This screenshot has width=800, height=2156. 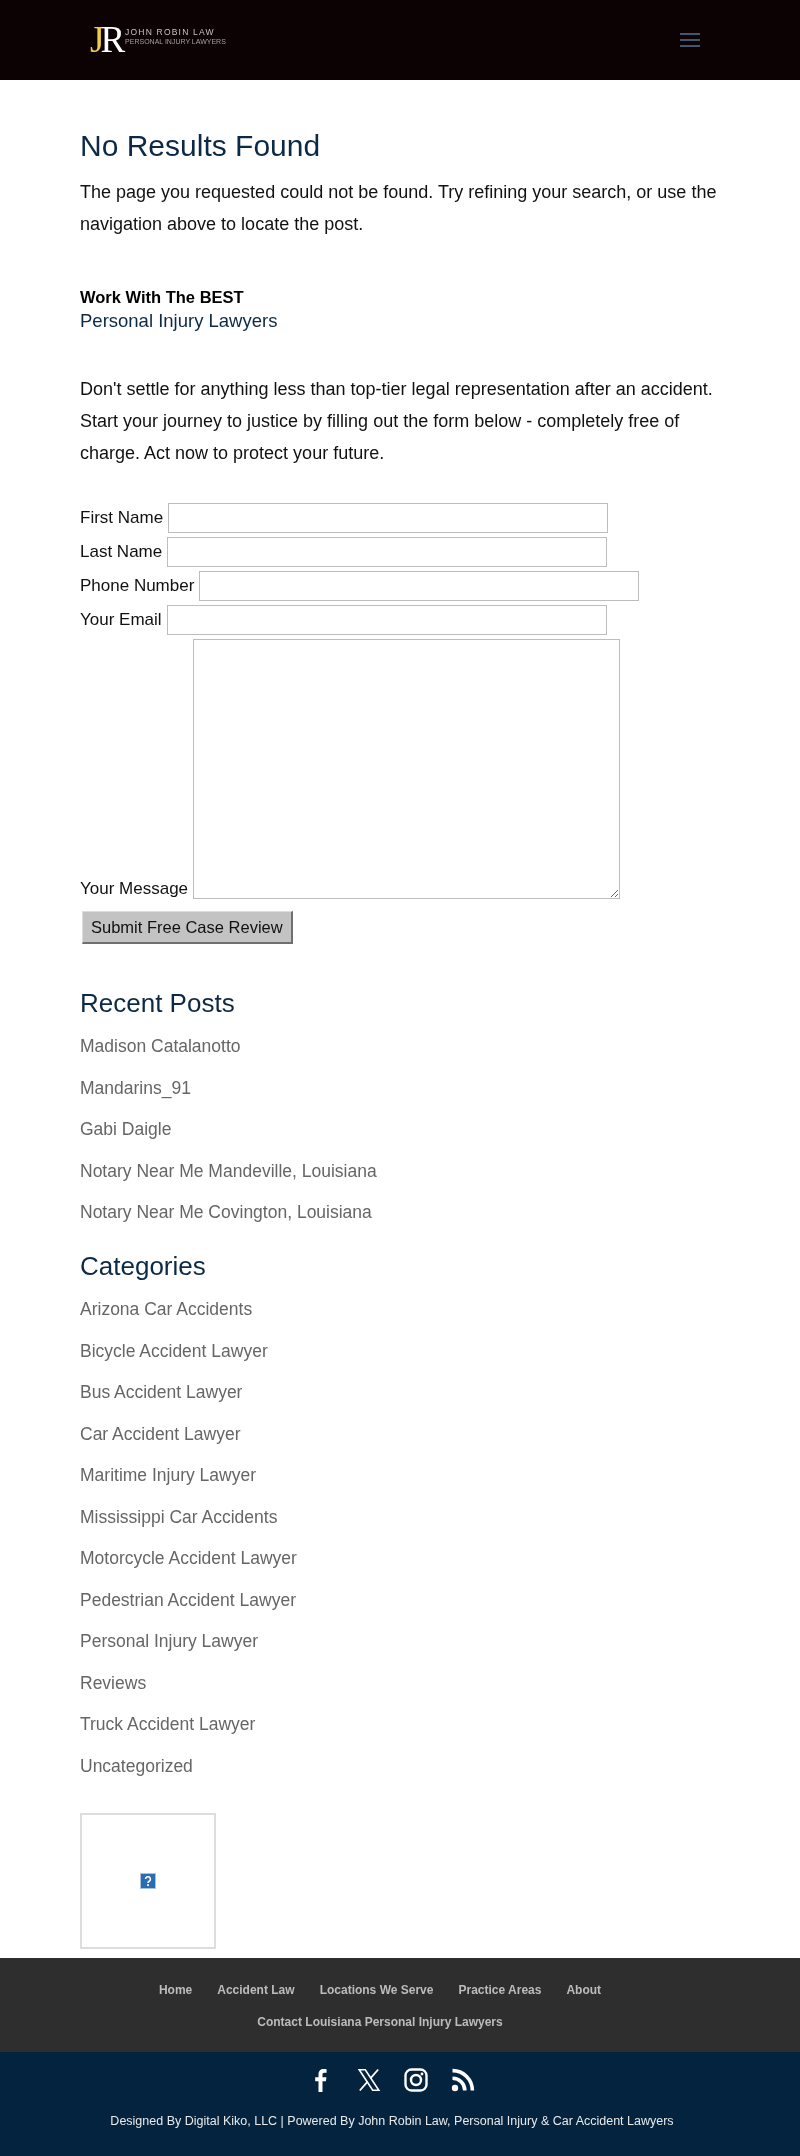 What do you see at coordinates (397, 421) in the screenshot?
I see `promo-text: Don't settle for anything less than top-tier legal representation after an accident. Start your journey to justice by filling out the form below - completely free of charge. Act now to protect your future.` at bounding box center [397, 421].